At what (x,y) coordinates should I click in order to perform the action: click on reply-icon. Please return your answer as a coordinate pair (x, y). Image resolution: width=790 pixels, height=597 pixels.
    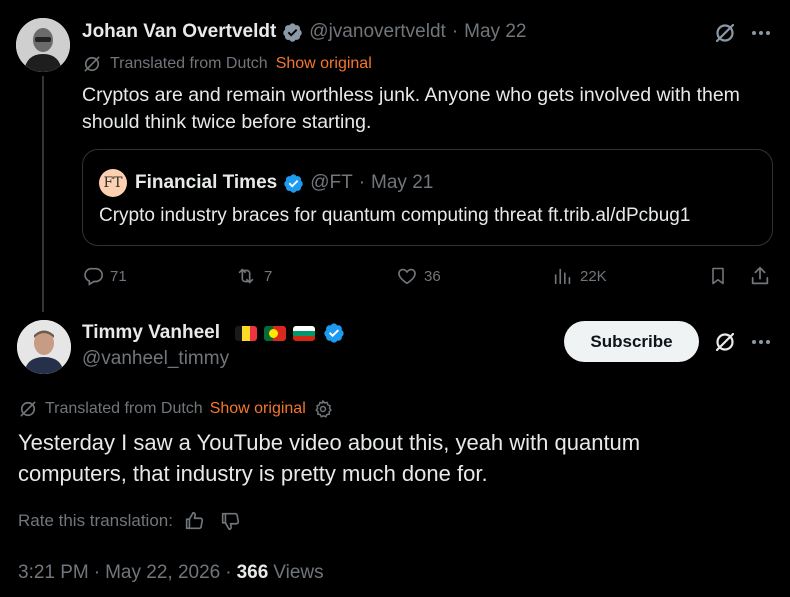
    Looking at the image, I should click on (93, 276).